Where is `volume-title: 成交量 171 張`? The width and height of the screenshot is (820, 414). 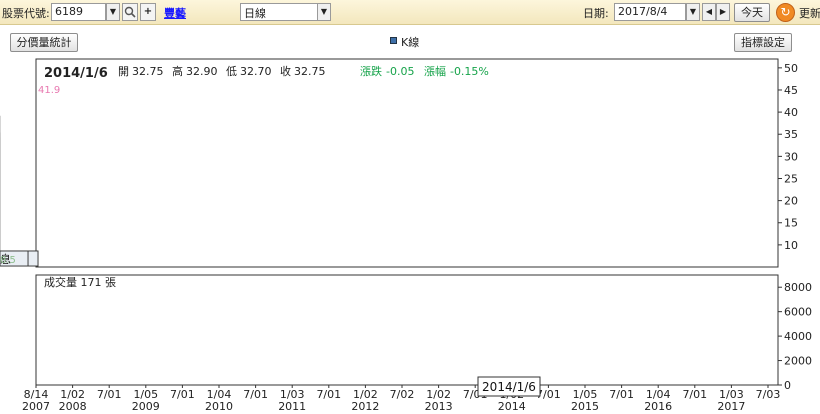
volume-title: 成交量 171 張 is located at coordinates (80, 282).